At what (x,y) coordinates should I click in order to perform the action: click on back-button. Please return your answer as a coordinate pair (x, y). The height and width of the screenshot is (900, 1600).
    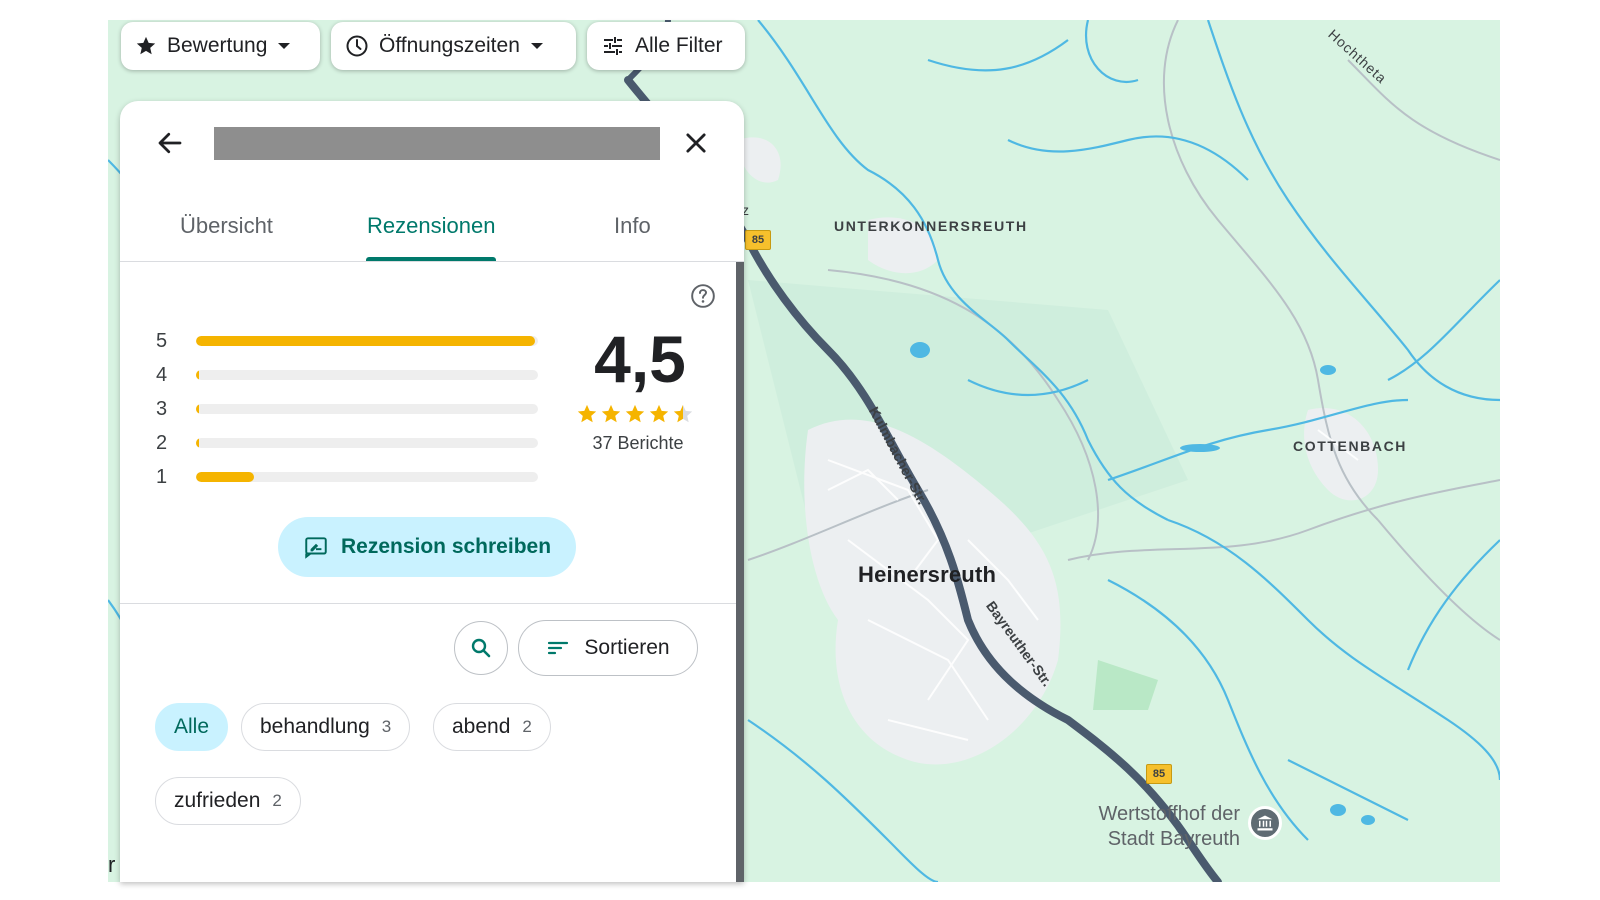
    Looking at the image, I should click on (170, 143).